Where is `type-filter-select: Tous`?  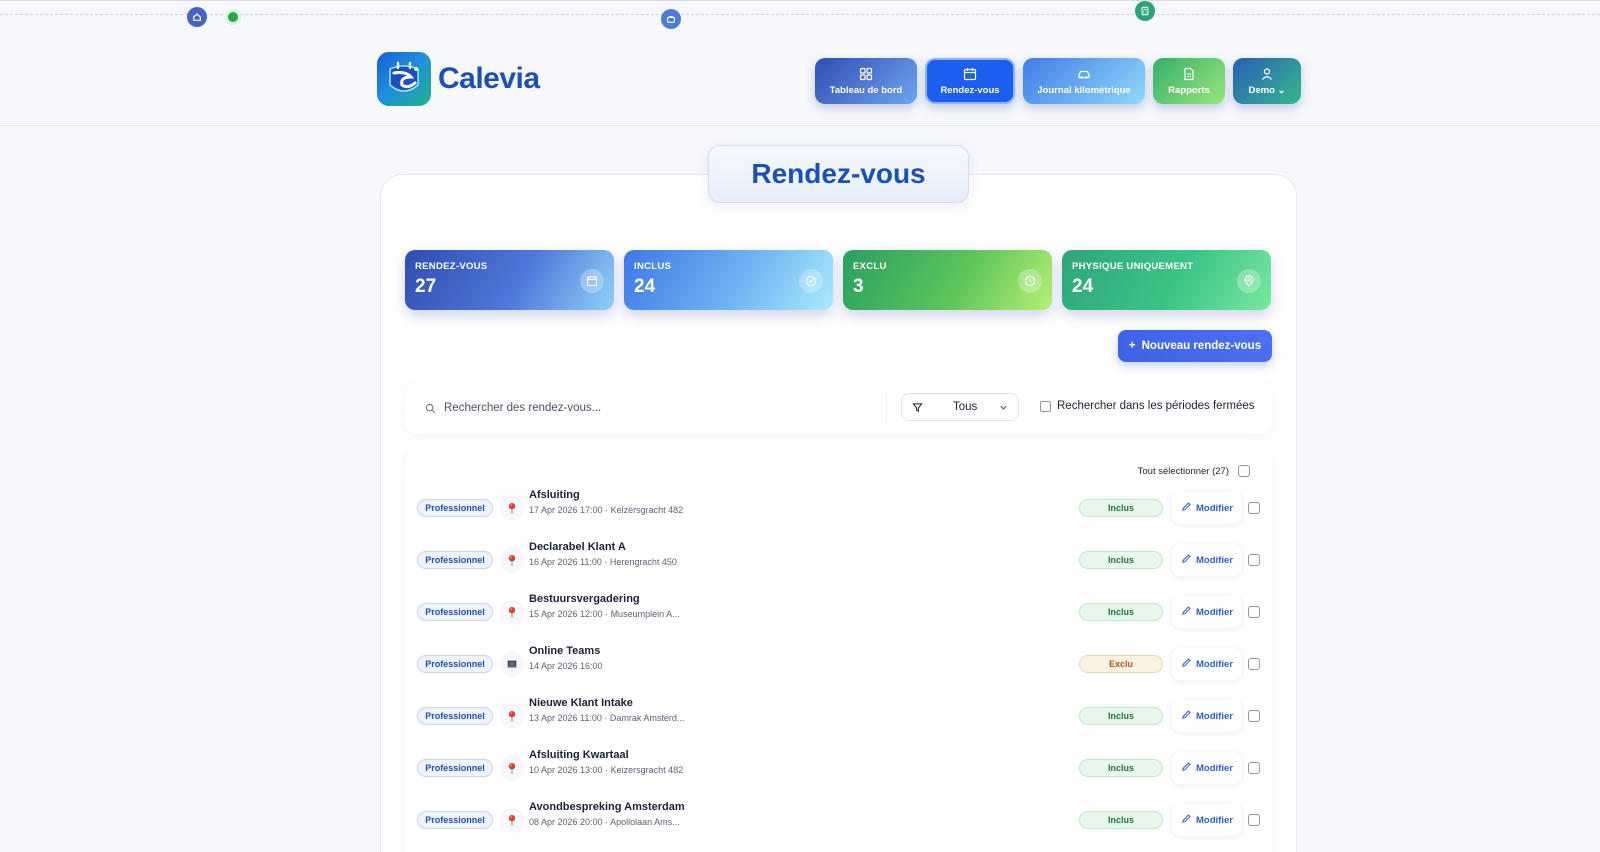 type-filter-select: Tous is located at coordinates (960, 407).